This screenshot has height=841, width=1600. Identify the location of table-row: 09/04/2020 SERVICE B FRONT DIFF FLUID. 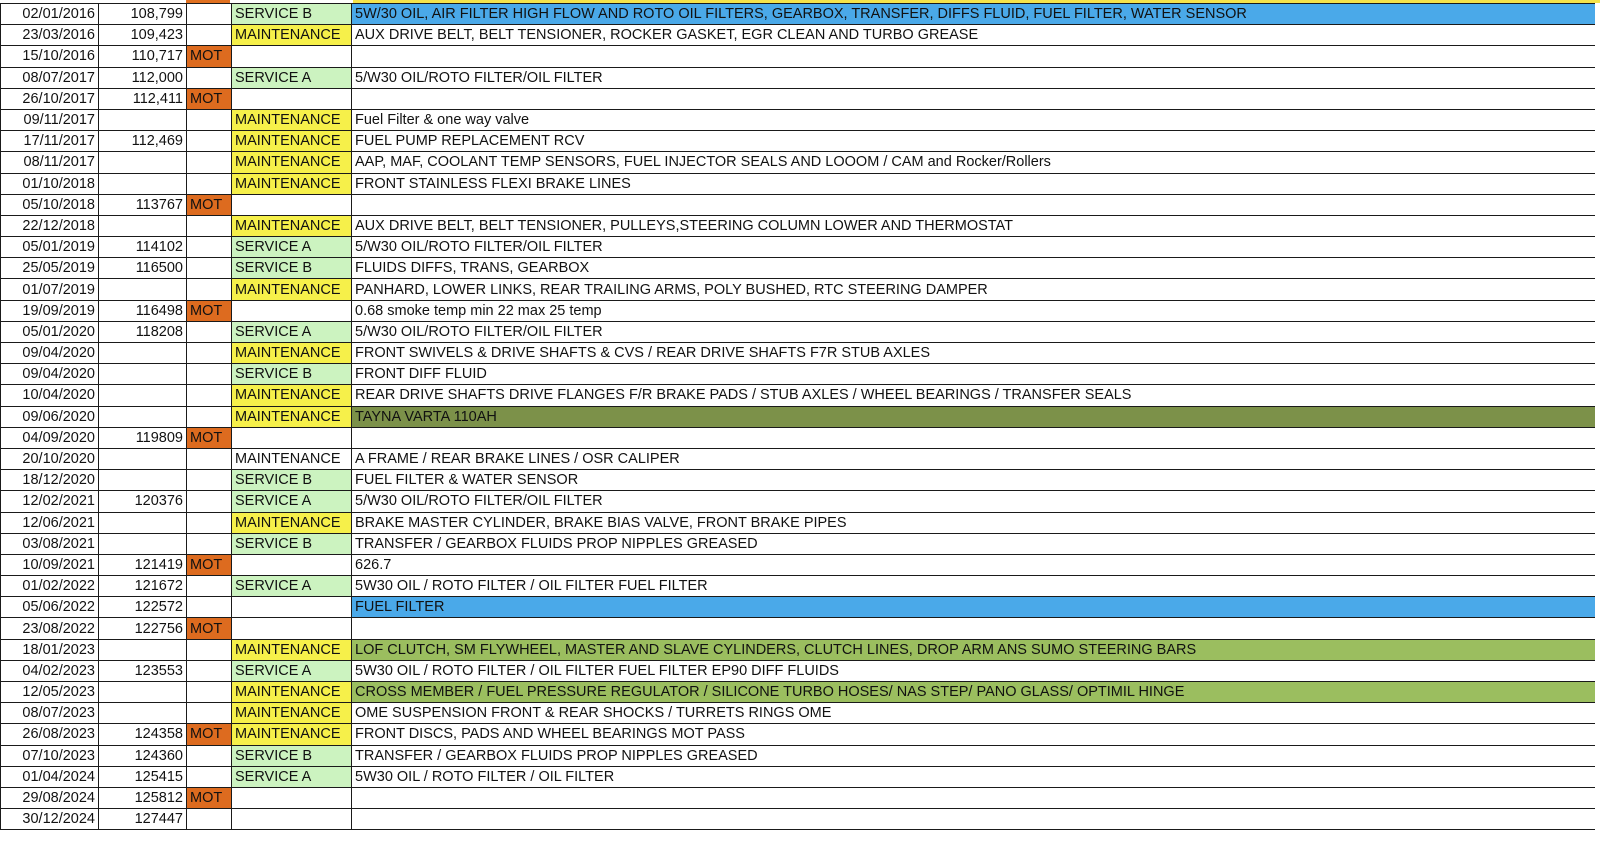
(797, 374).